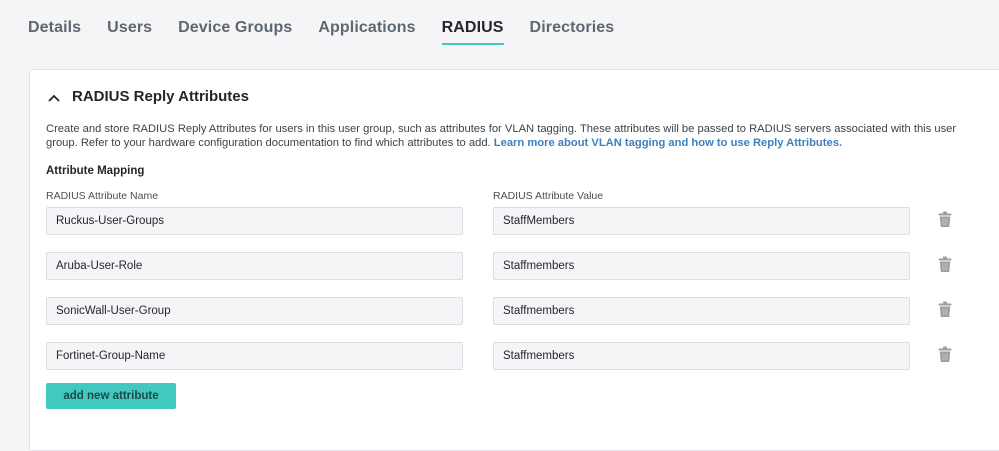  What do you see at coordinates (54, 97) in the screenshot?
I see `chevron-up-icon` at bounding box center [54, 97].